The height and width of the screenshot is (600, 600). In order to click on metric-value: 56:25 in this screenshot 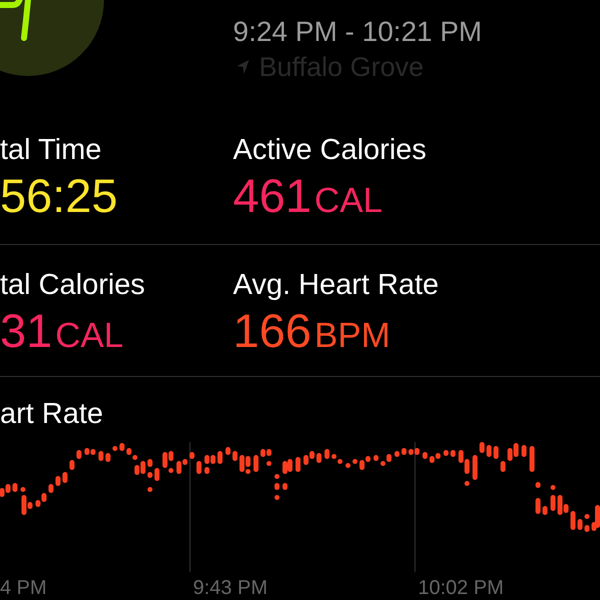, I will do `click(59, 196)`.